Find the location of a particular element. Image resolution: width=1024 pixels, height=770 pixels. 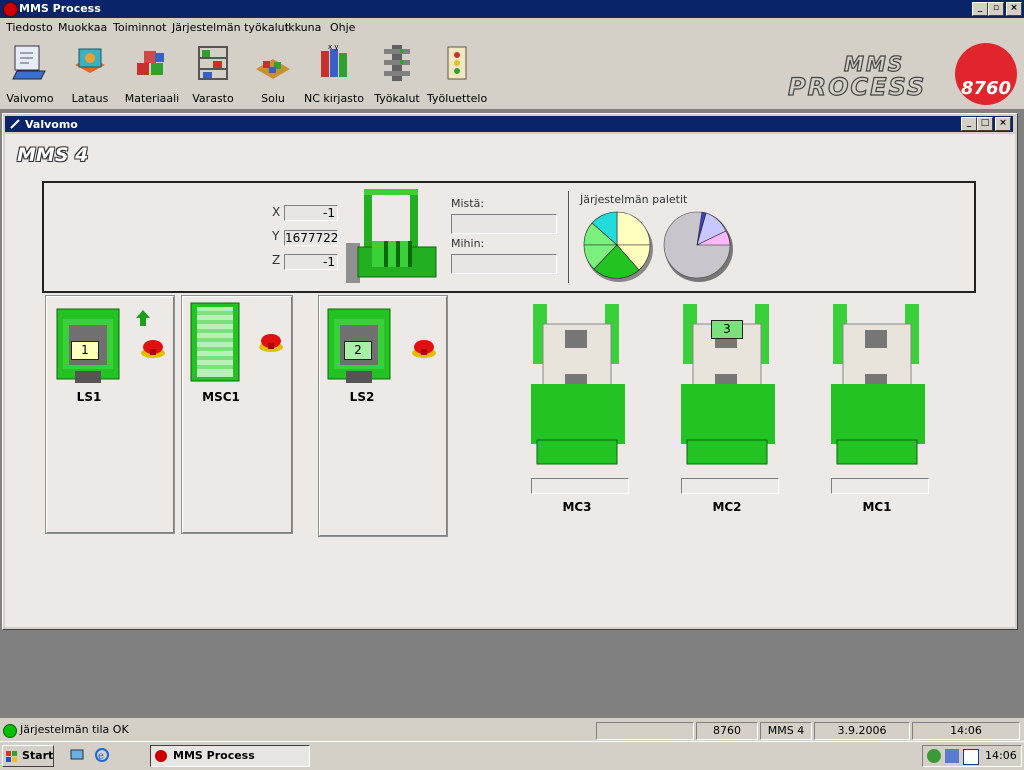

station-ls2: 2 LS2 is located at coordinates (383, 416).